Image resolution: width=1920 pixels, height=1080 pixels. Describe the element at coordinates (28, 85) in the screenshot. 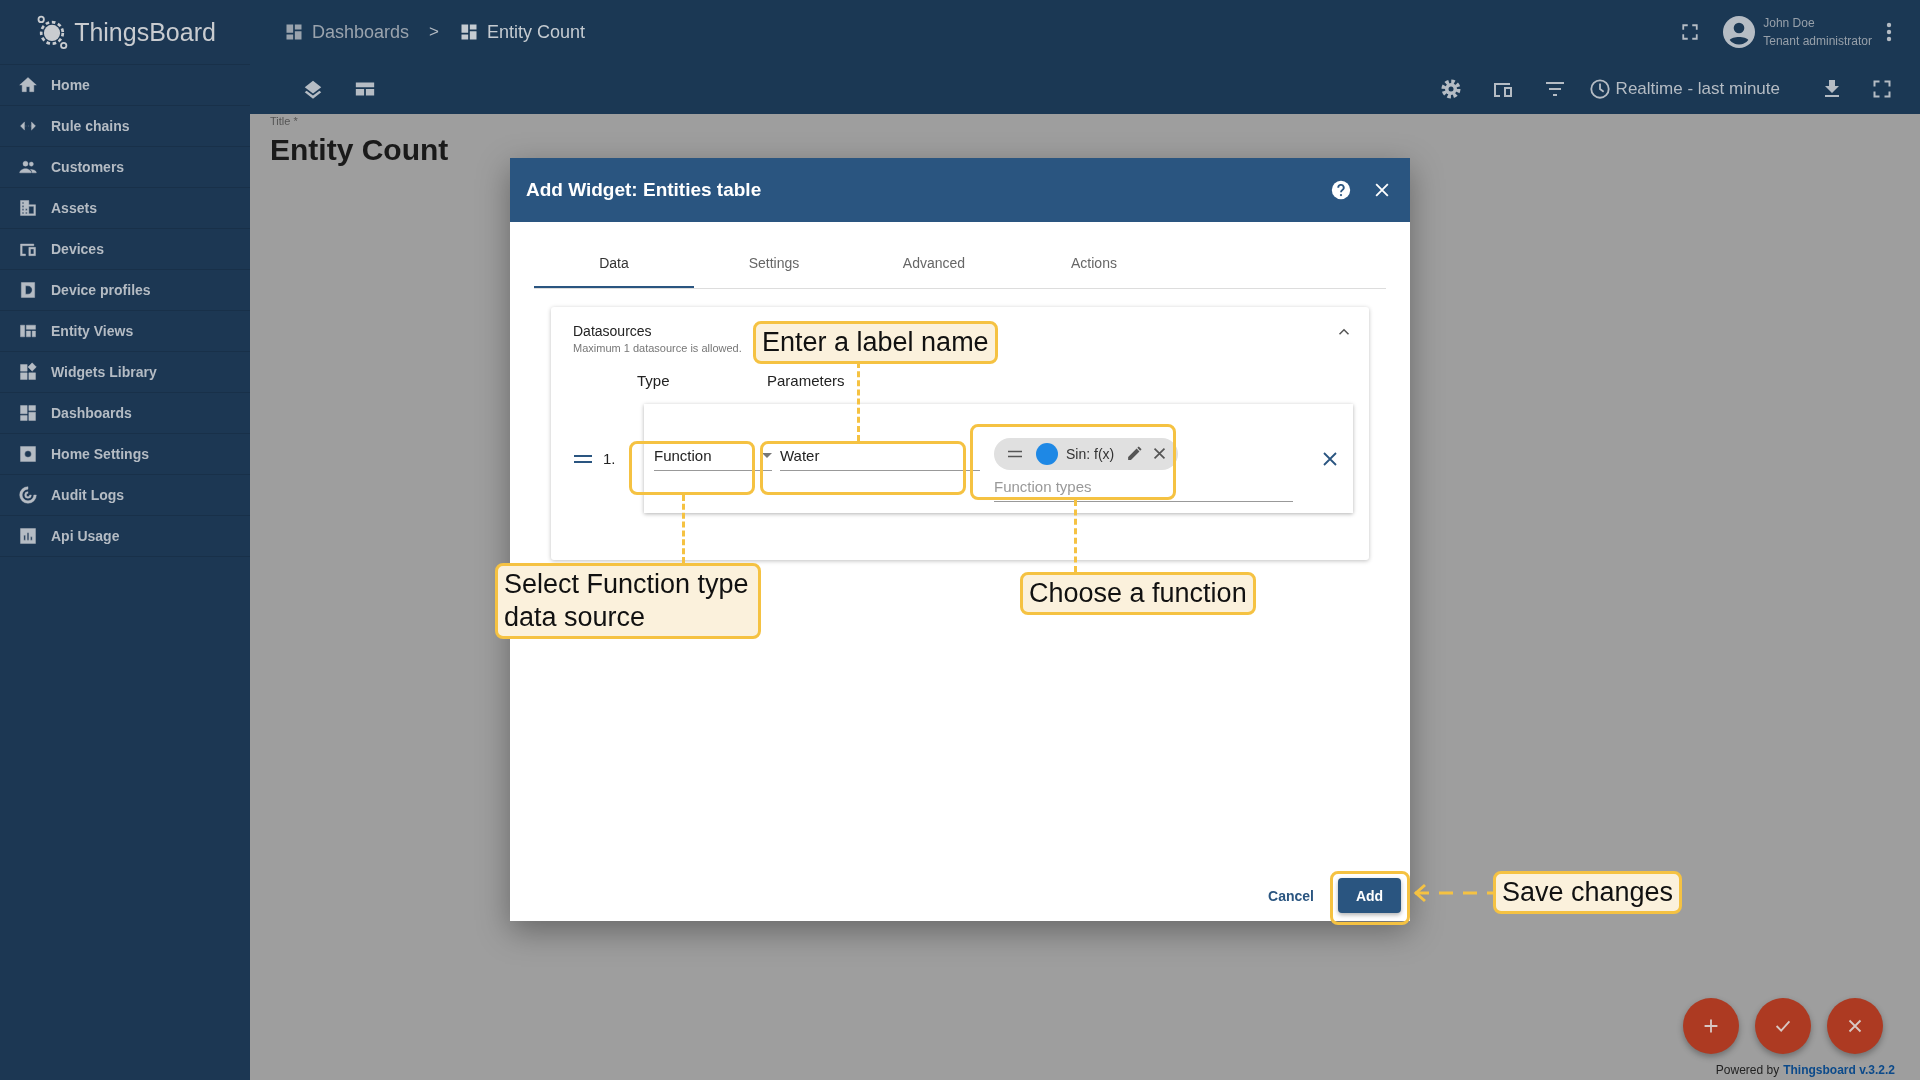

I see `home-icon` at that location.